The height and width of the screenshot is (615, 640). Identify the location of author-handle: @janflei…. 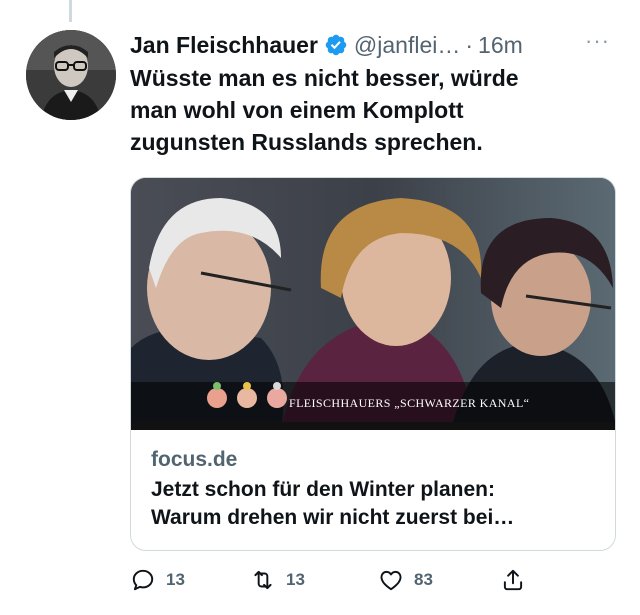
(407, 45).